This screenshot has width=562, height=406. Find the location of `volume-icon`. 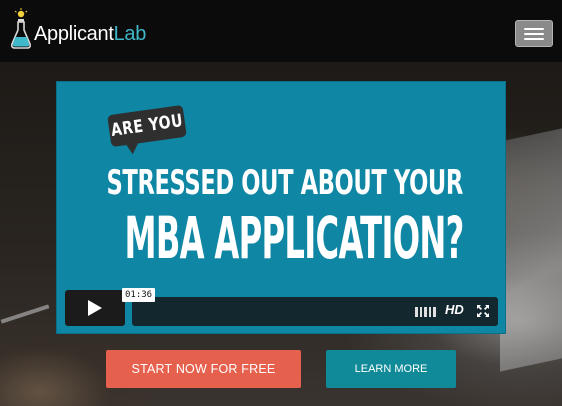

volume-icon is located at coordinates (426, 312).